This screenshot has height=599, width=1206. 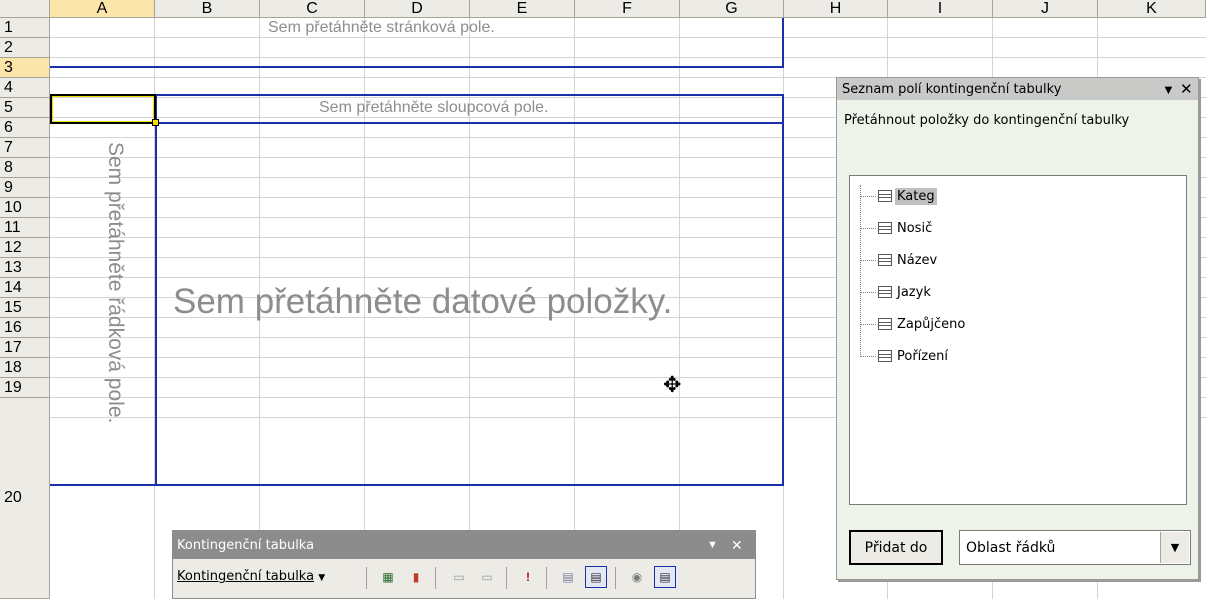 I want to click on field-item: Jazyk, so click(x=896, y=292).